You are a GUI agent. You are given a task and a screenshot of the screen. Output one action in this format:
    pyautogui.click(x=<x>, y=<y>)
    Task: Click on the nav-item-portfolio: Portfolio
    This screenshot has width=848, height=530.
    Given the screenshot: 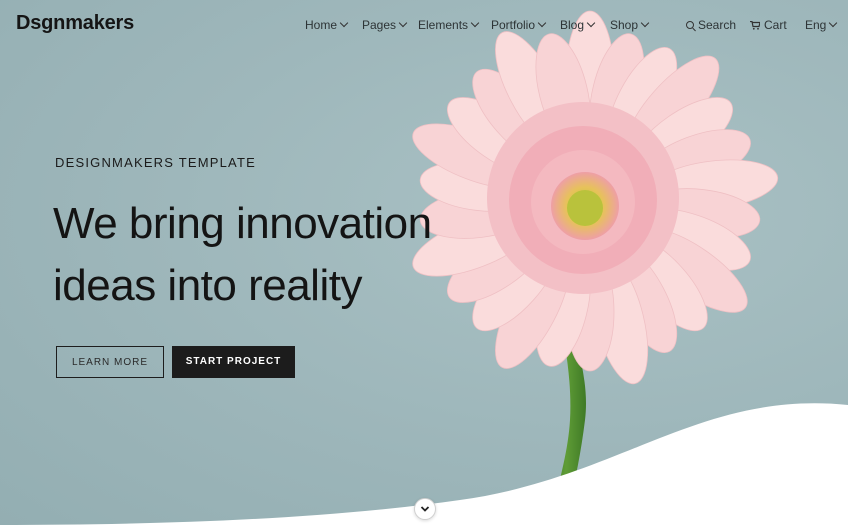 What is the action you would take?
    pyautogui.click(x=519, y=25)
    